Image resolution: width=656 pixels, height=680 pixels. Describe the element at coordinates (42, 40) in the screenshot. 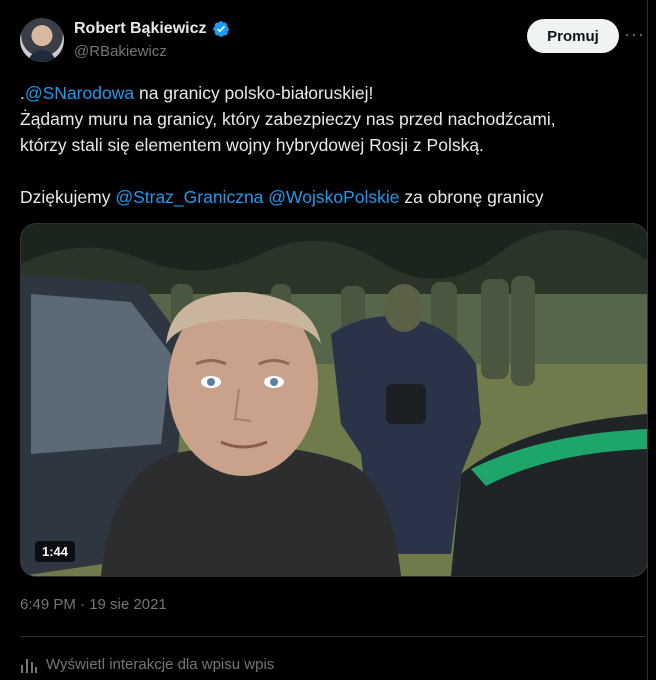

I see `avatar` at that location.